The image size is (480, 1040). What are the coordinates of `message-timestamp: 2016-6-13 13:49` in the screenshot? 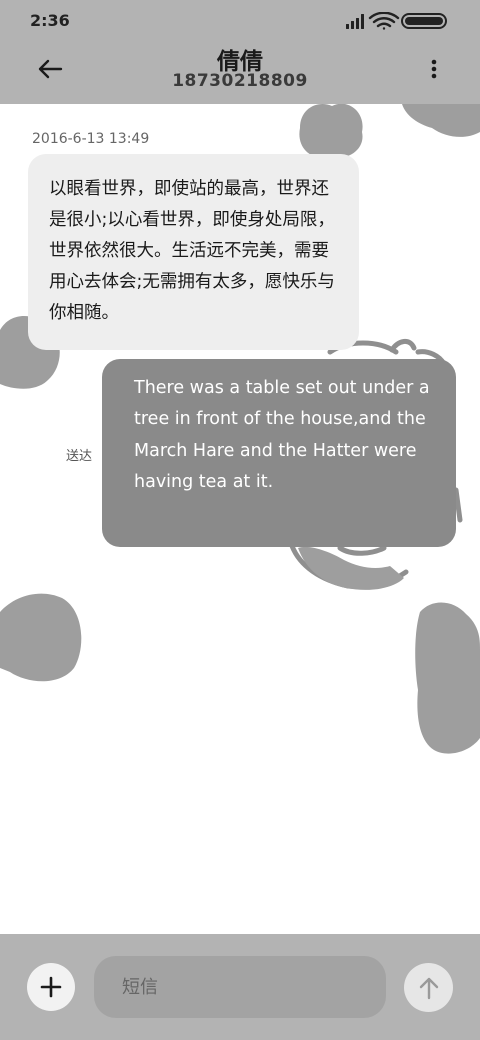 It's located at (91, 139).